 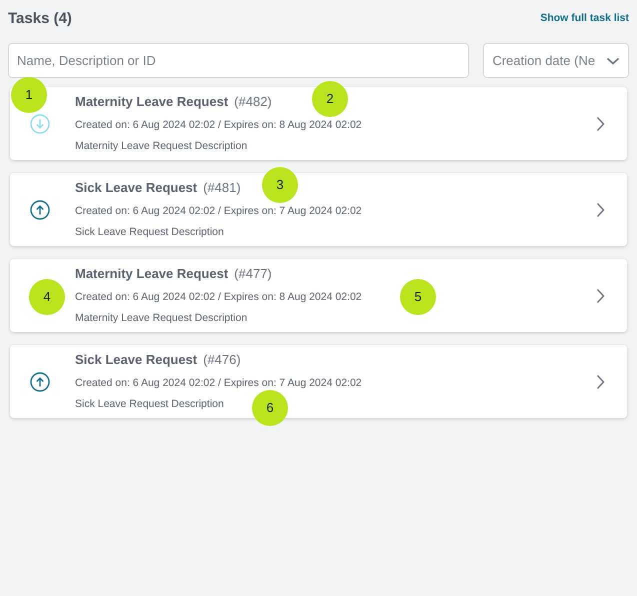 I want to click on sort-dropdown: Creation date (Ne, so click(x=556, y=60).